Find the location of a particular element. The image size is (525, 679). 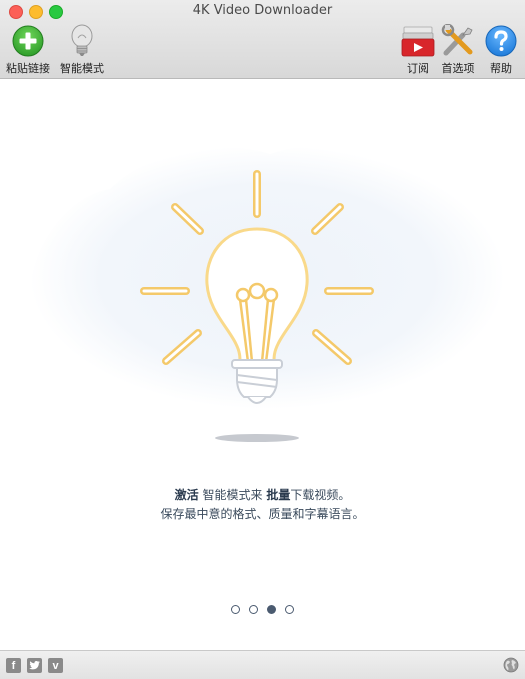

smart-mode-label: 智能模式 is located at coordinates (82, 68).